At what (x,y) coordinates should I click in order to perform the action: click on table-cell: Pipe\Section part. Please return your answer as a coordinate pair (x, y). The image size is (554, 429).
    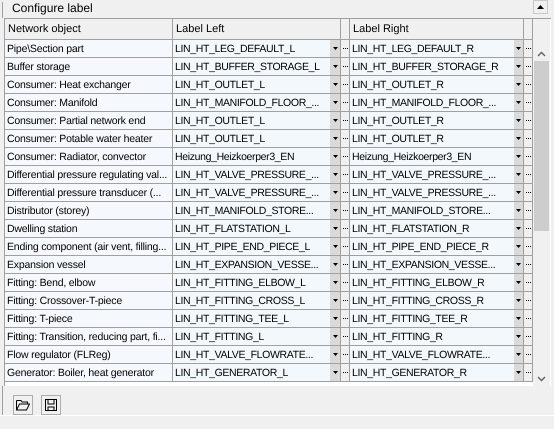
    Looking at the image, I should click on (89, 49).